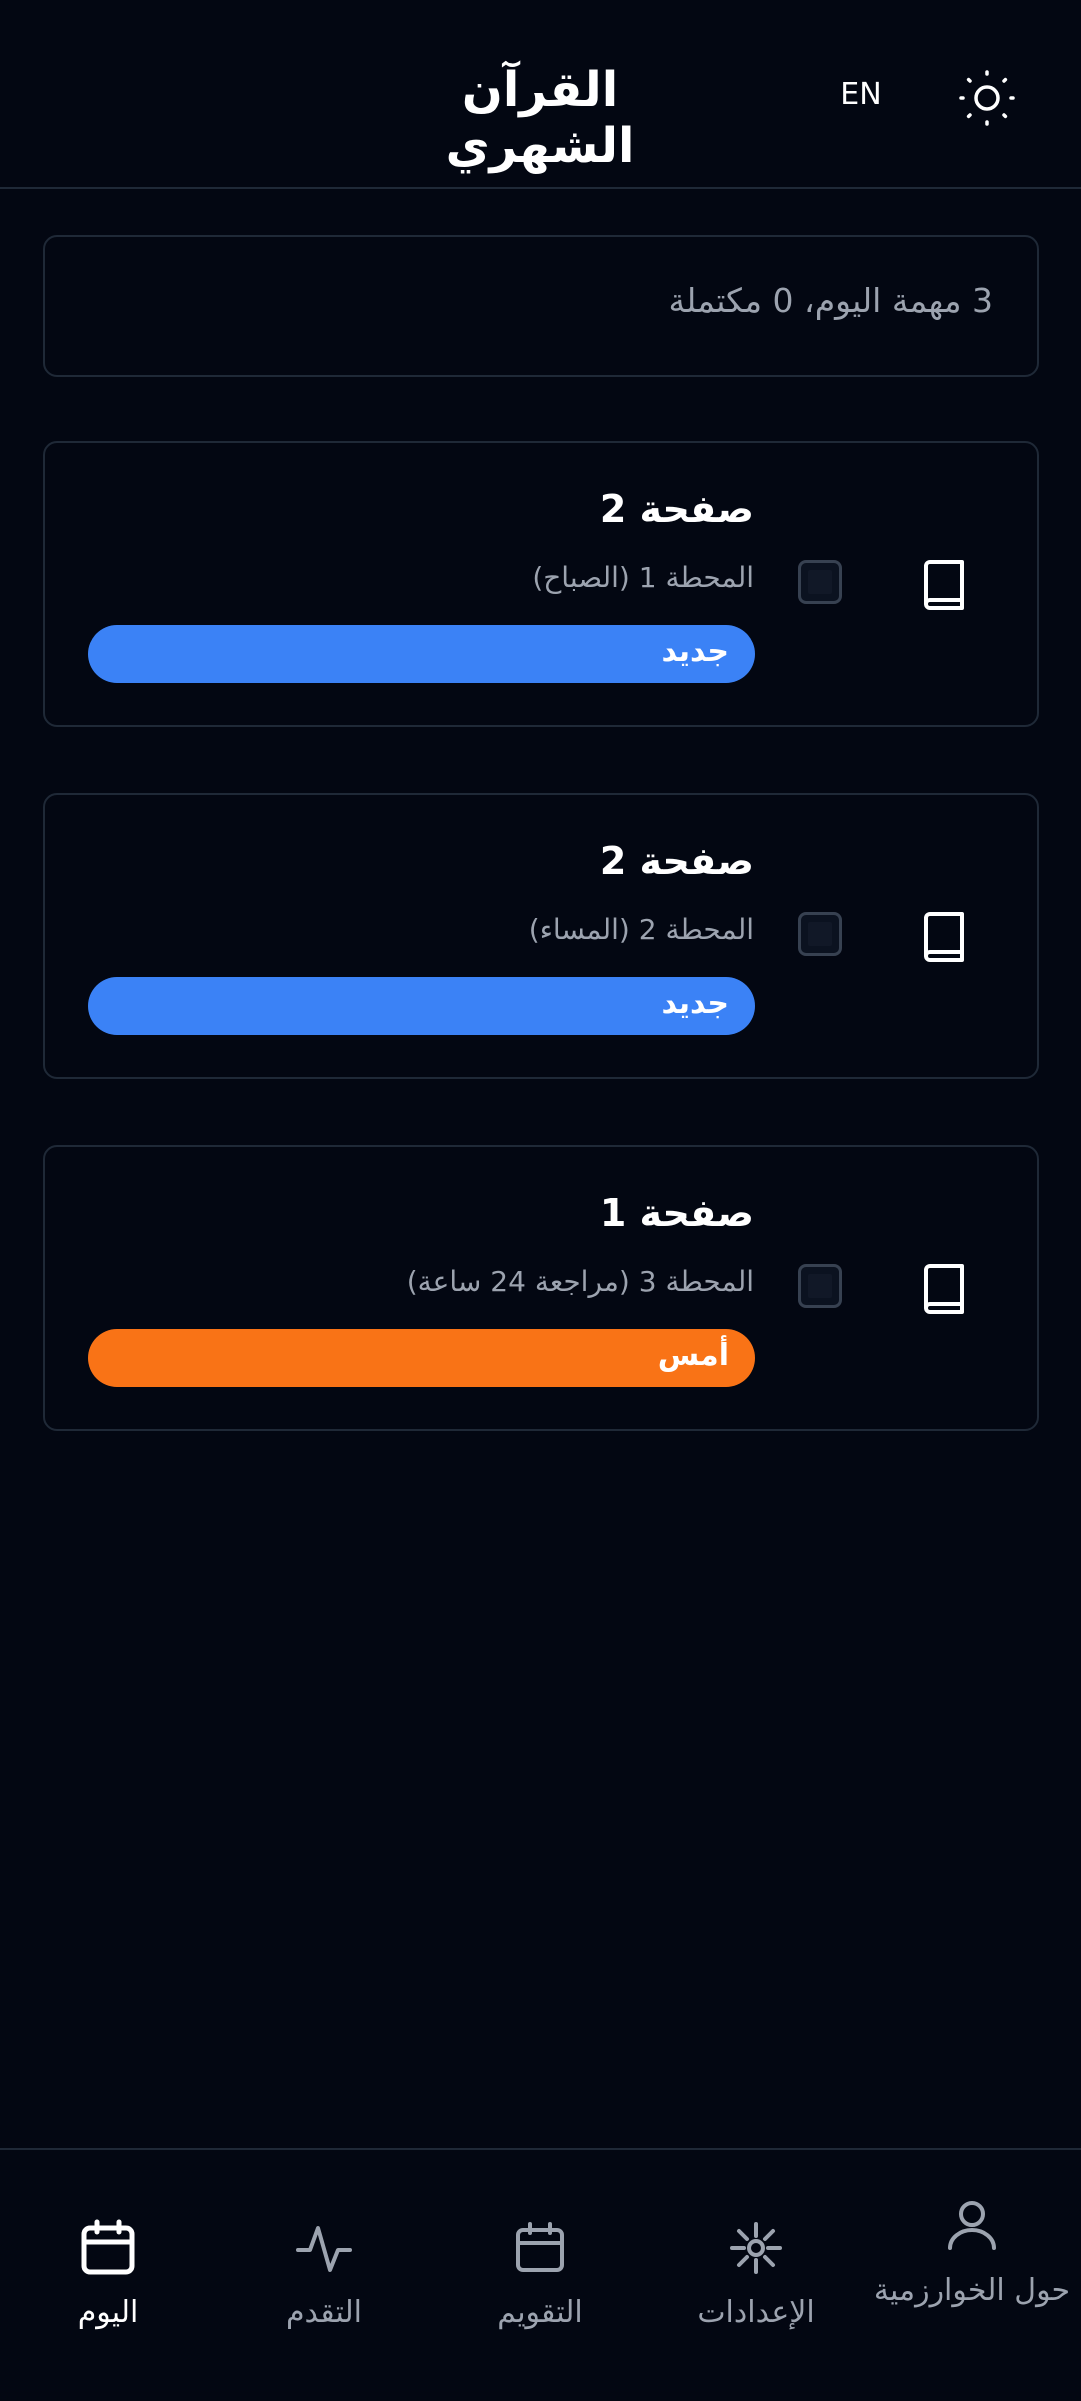  Describe the element at coordinates (421, 1358) in the screenshot. I see `status-badge: أمس` at that location.